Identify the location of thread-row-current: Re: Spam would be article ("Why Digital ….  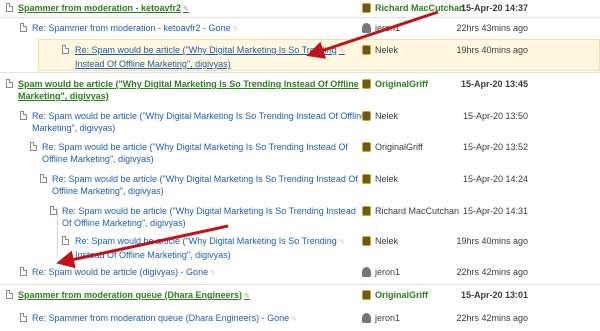
(300, 55).